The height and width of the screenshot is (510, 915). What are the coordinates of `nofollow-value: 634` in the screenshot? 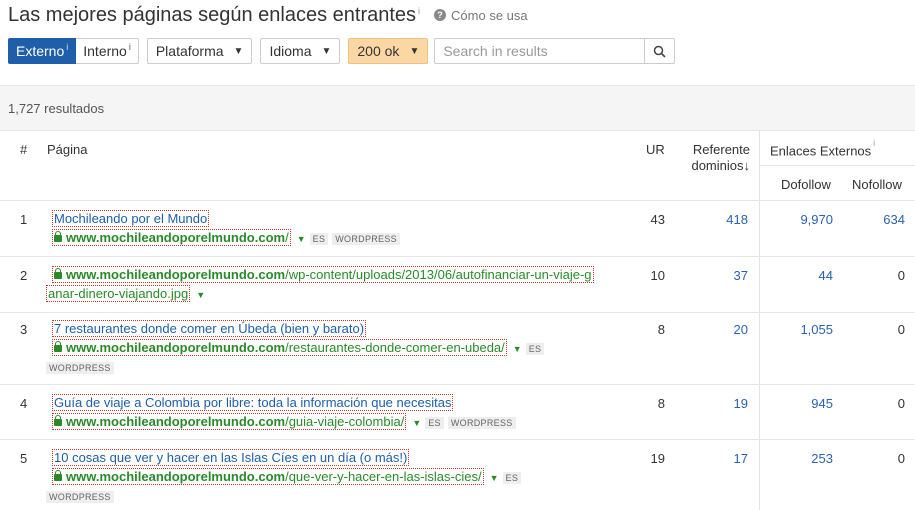 It's located at (877, 219).